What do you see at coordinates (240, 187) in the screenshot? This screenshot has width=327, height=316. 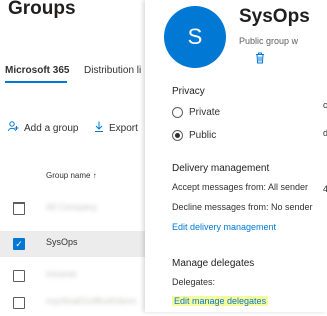 I see `accept-messages-text: Accept messages from: All sender` at bounding box center [240, 187].